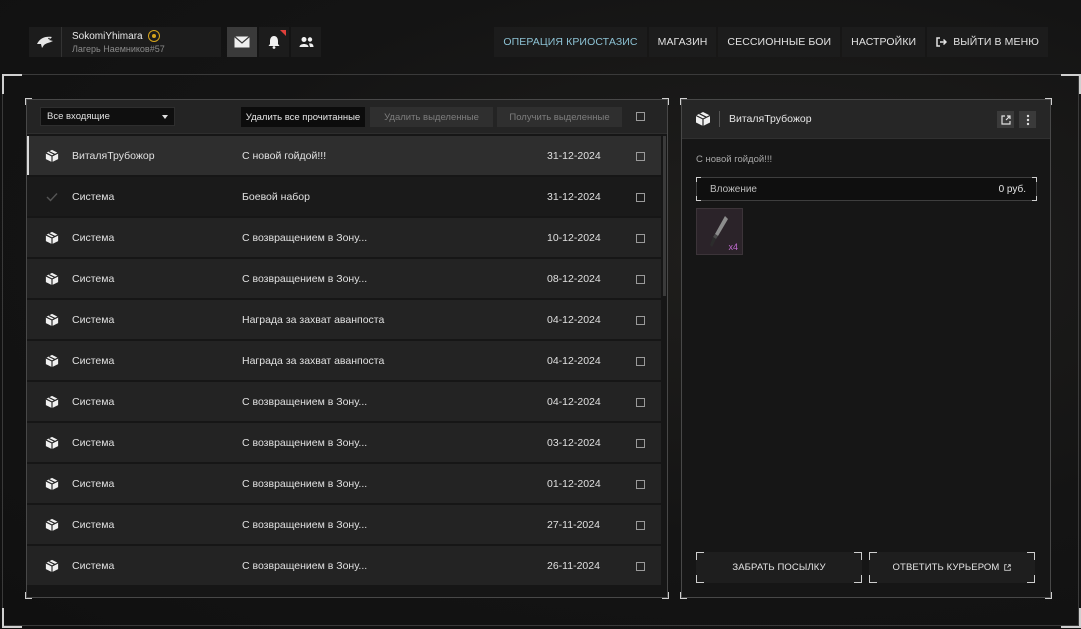 This screenshot has width=1081, height=629. Describe the element at coordinates (1012, 189) in the screenshot. I see `attachment-value: 0 руб.` at that location.